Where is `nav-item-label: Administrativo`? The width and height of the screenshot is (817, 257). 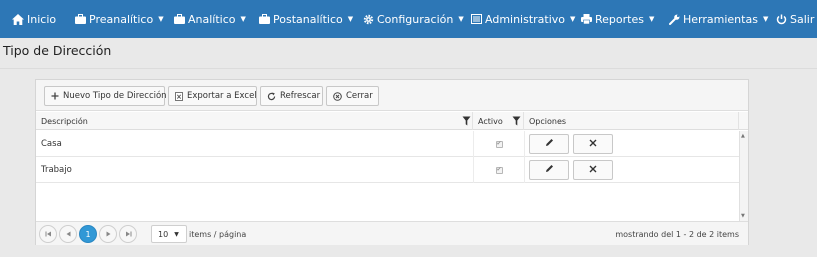 nav-item-label: Administrativo is located at coordinates (525, 19).